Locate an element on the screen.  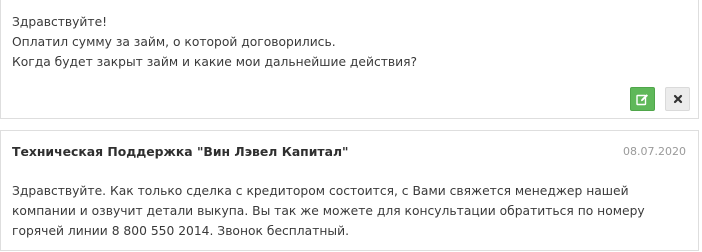
edit-icon is located at coordinates (642, 99).